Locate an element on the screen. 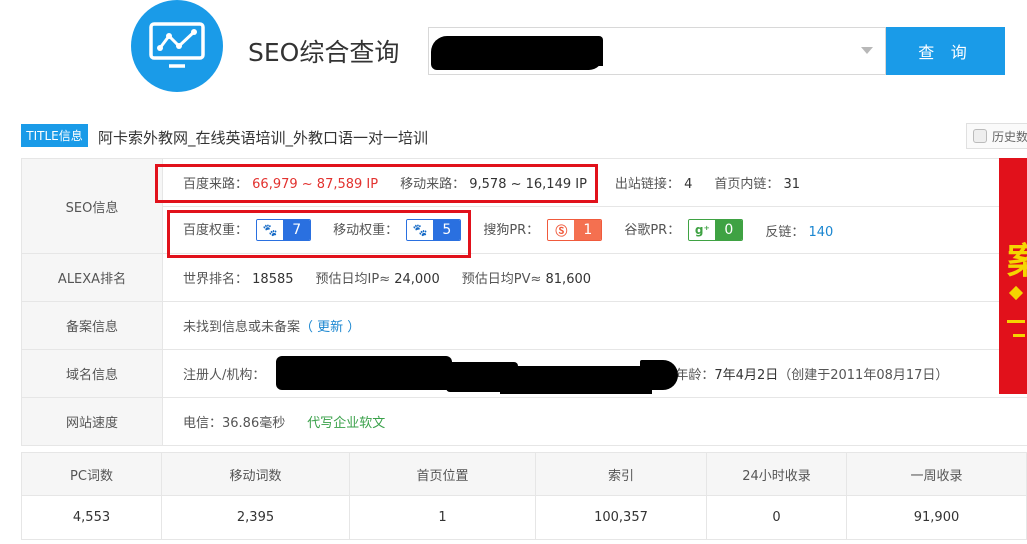 Image resolution: width=1027 pixels, height=544 pixels. google-plus-icon: g⁺ is located at coordinates (702, 230).